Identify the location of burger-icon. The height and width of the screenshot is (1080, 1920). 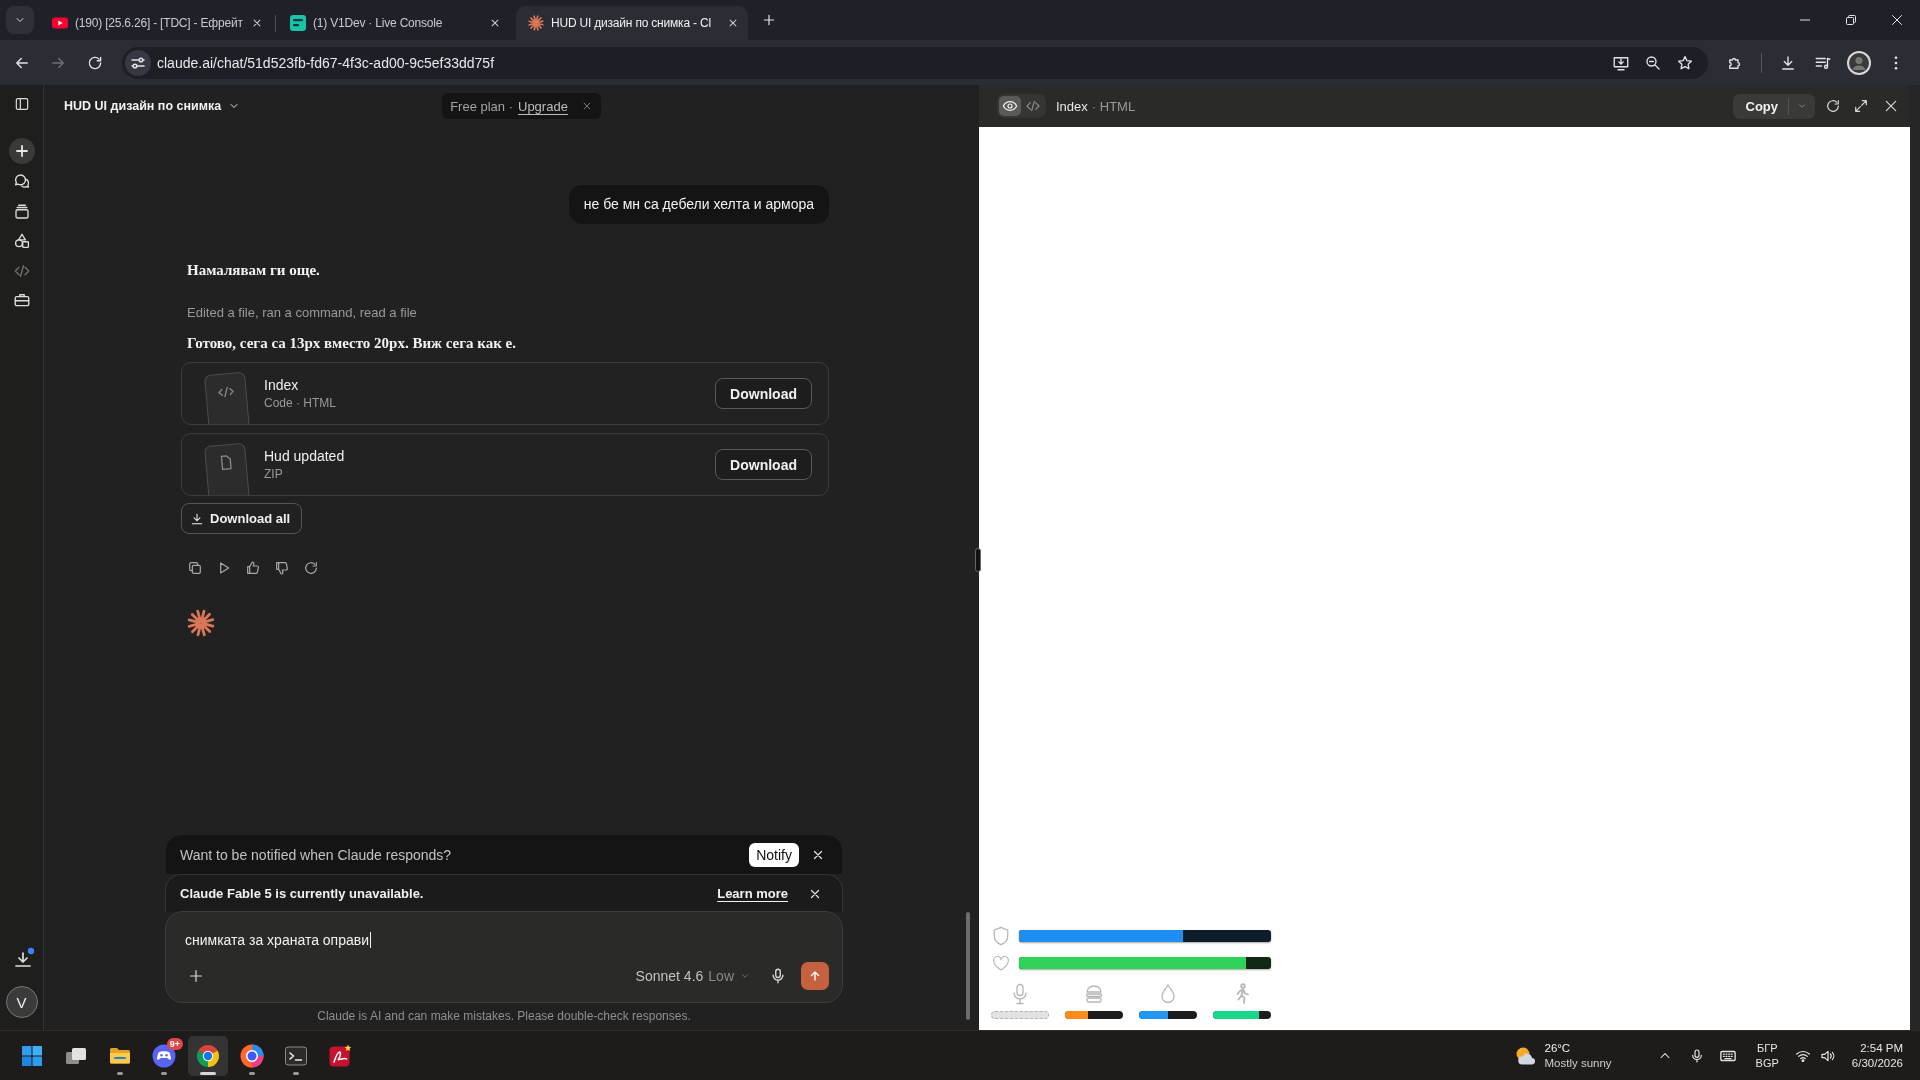
(1094, 994).